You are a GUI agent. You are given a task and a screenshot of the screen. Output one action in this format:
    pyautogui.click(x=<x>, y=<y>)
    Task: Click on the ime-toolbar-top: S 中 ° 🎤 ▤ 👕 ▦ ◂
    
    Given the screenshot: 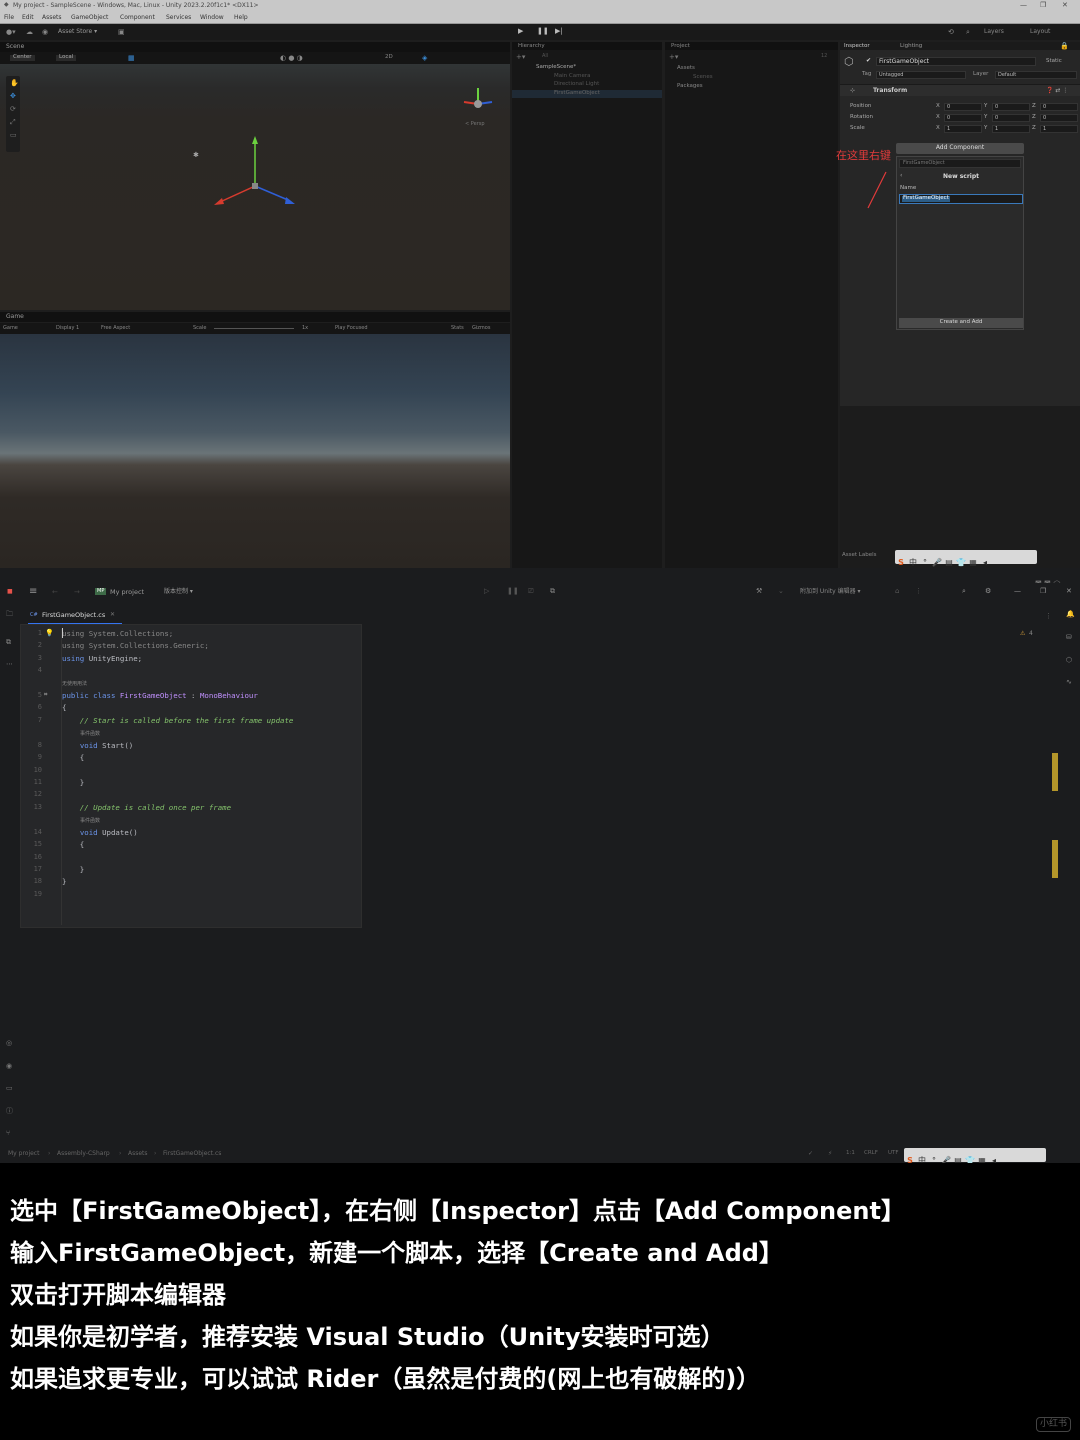 What is the action you would take?
    pyautogui.click(x=966, y=558)
    